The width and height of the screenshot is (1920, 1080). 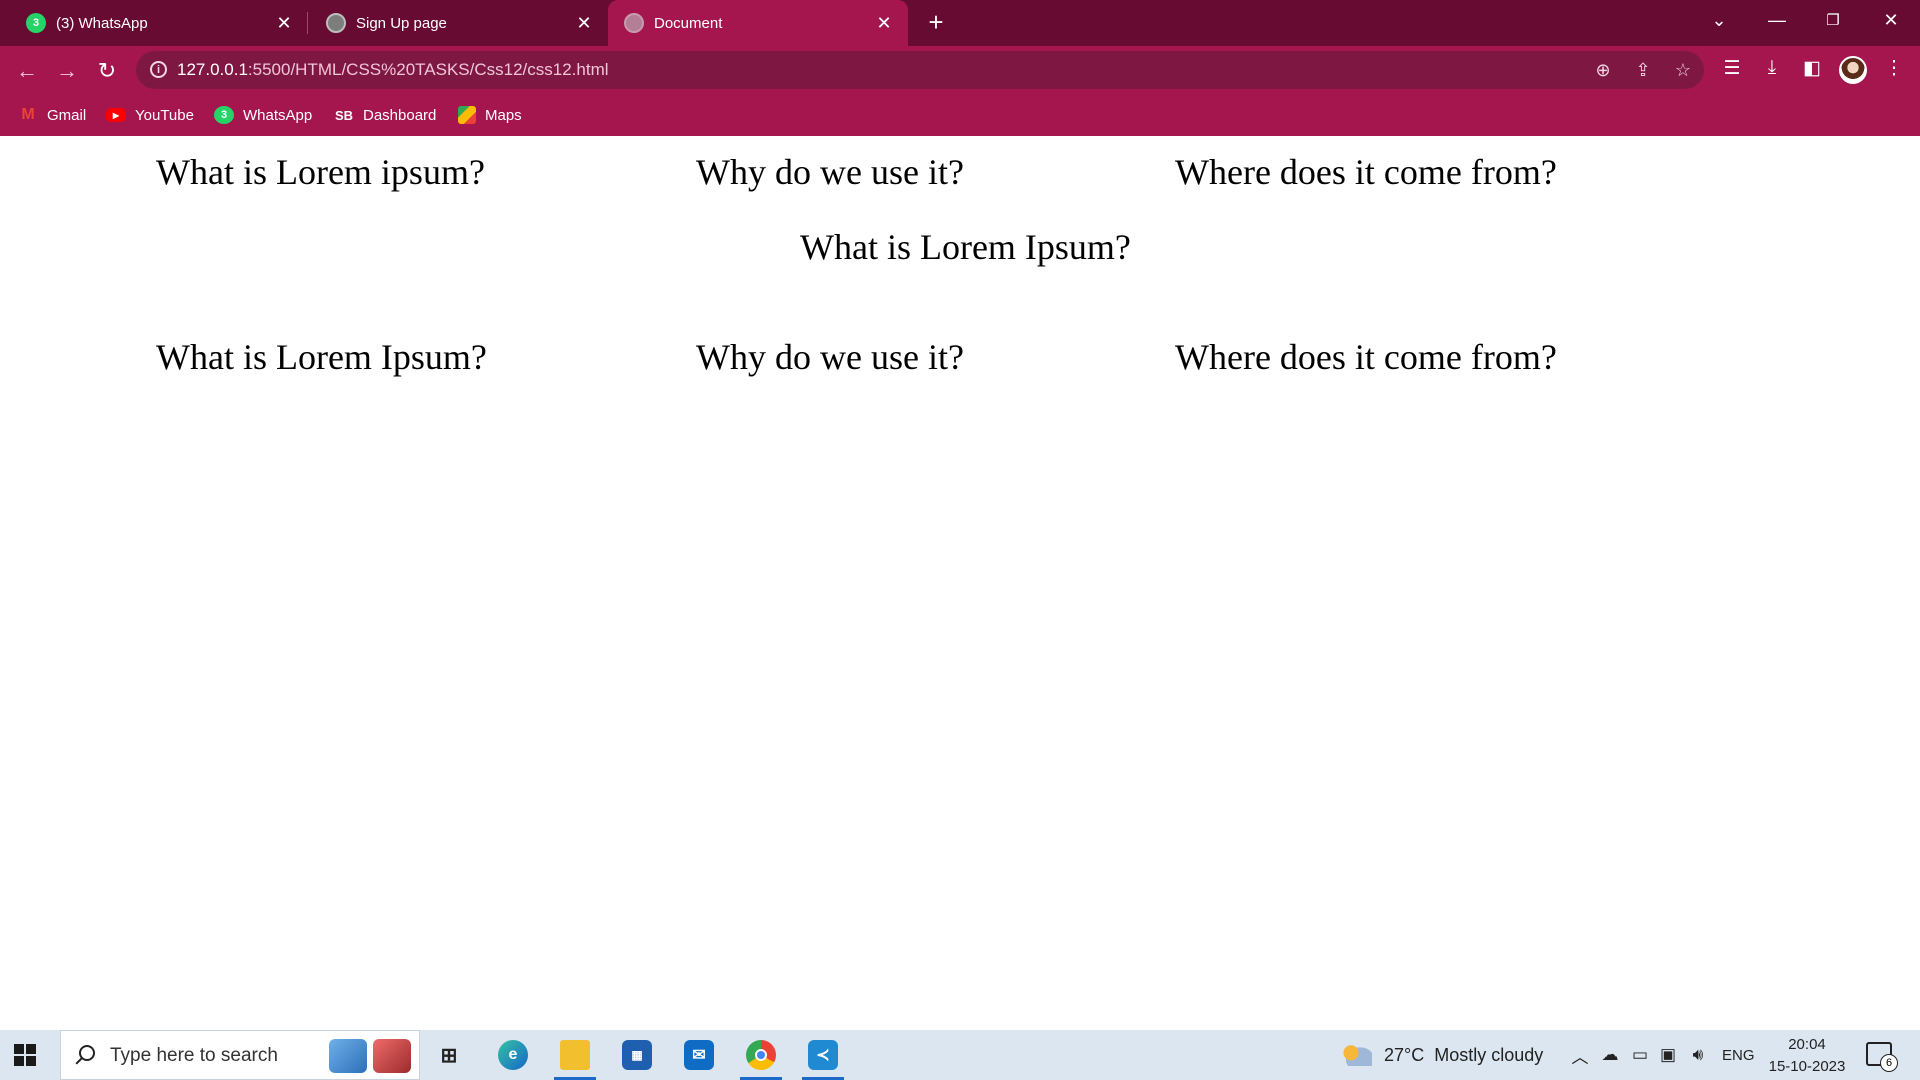 What do you see at coordinates (428, 69) in the screenshot?
I see `url-path: :5500/HTML/CSS%20TASKS/Css12/css12.html` at bounding box center [428, 69].